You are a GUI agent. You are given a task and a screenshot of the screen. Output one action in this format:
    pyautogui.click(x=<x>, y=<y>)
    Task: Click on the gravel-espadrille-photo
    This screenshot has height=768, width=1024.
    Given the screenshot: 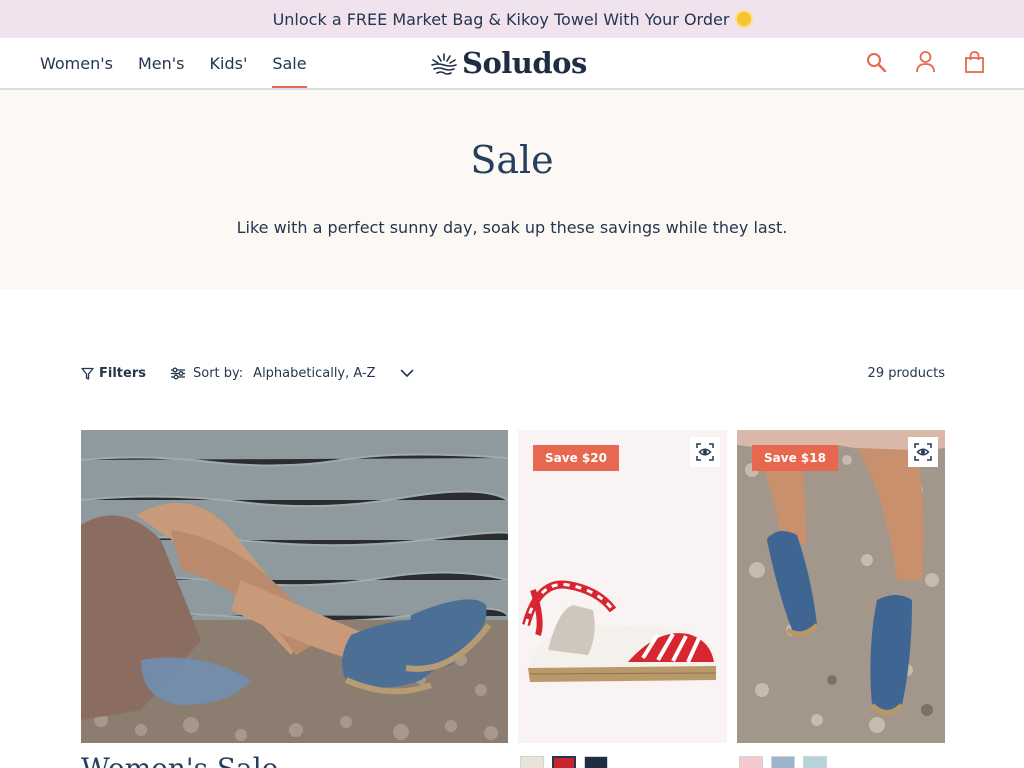 What is the action you would take?
    pyautogui.click(x=841, y=586)
    